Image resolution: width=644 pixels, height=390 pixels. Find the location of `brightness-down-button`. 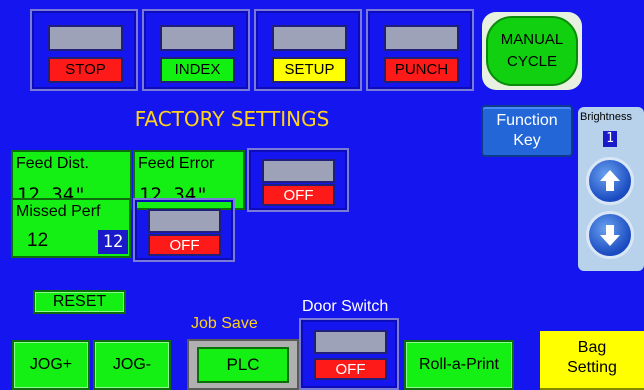

brightness-down-button is located at coordinates (610, 235).